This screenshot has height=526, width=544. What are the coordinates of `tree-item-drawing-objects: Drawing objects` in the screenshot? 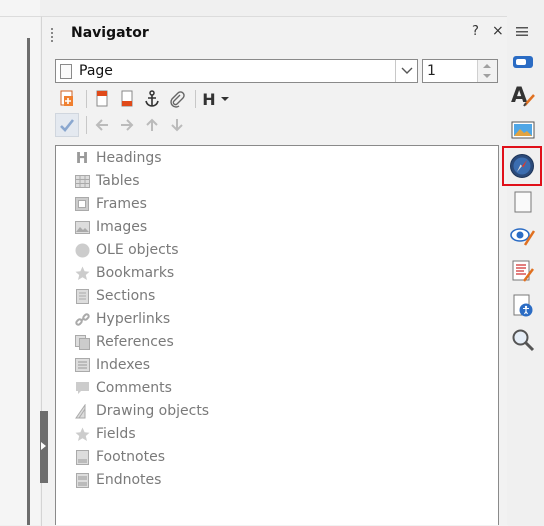 It's located at (141, 411).